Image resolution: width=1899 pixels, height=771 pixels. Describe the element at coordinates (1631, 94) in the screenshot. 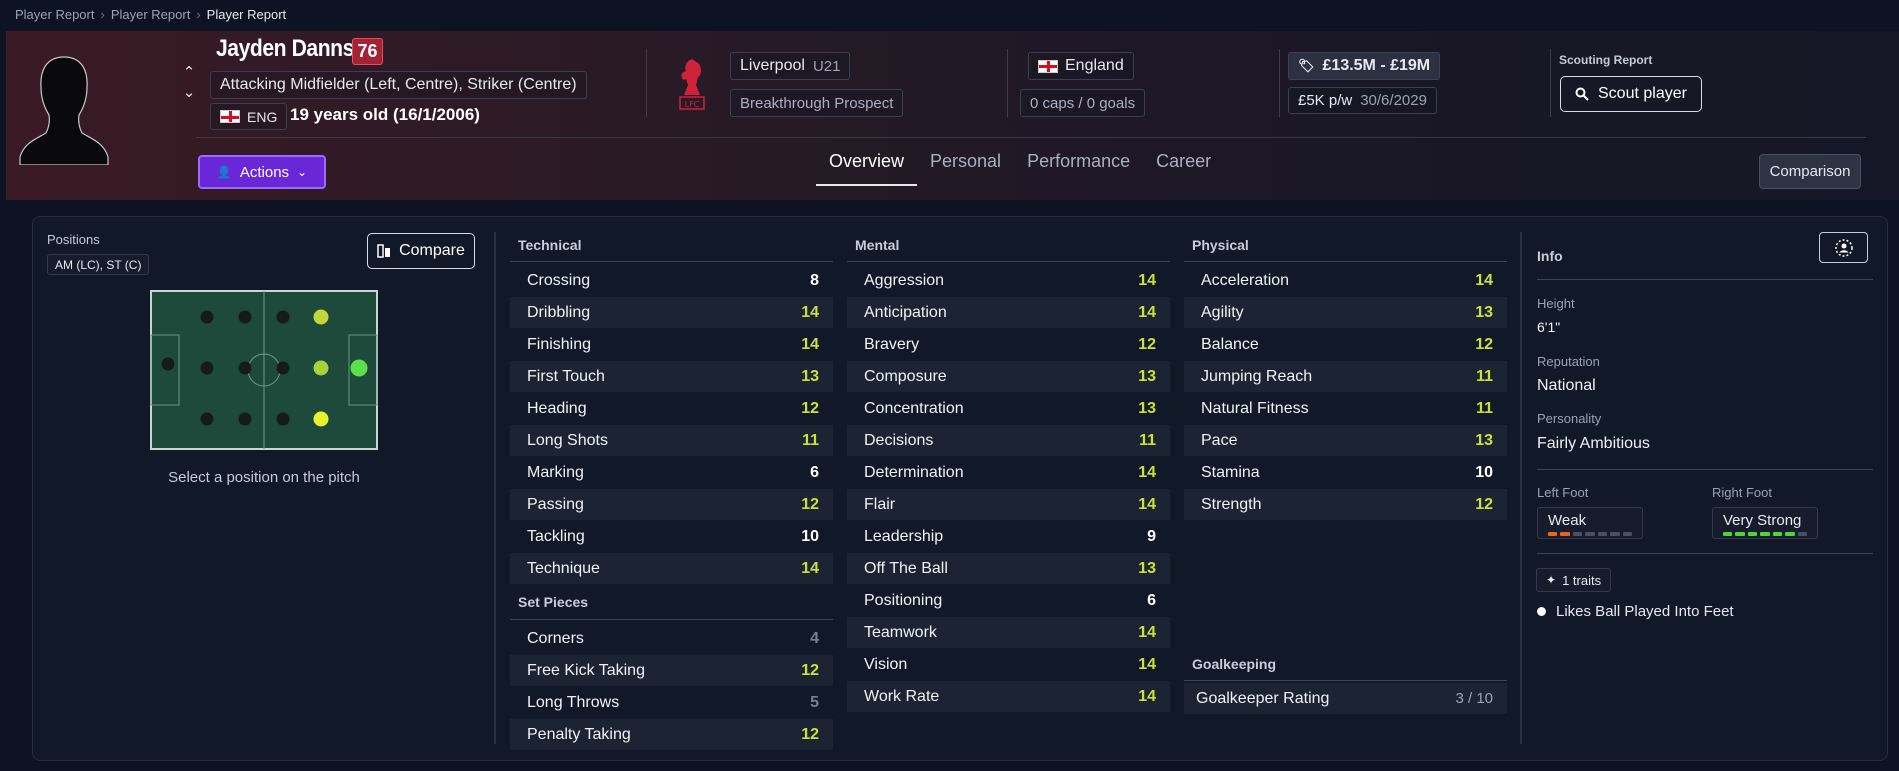

I see `scout-player-button: Scout player` at that location.